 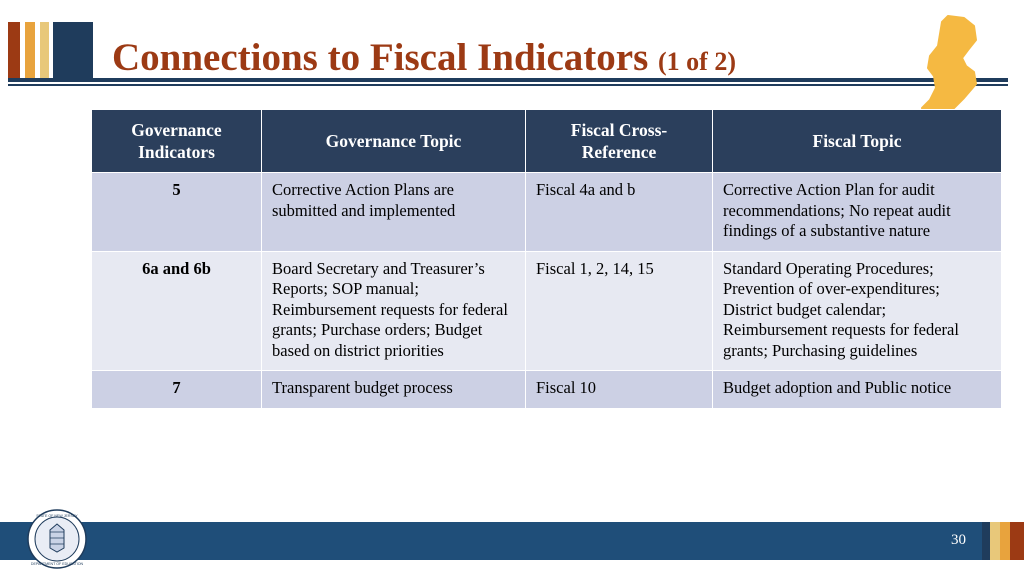 What do you see at coordinates (508, 80) in the screenshot?
I see `title-divider-thick` at bounding box center [508, 80].